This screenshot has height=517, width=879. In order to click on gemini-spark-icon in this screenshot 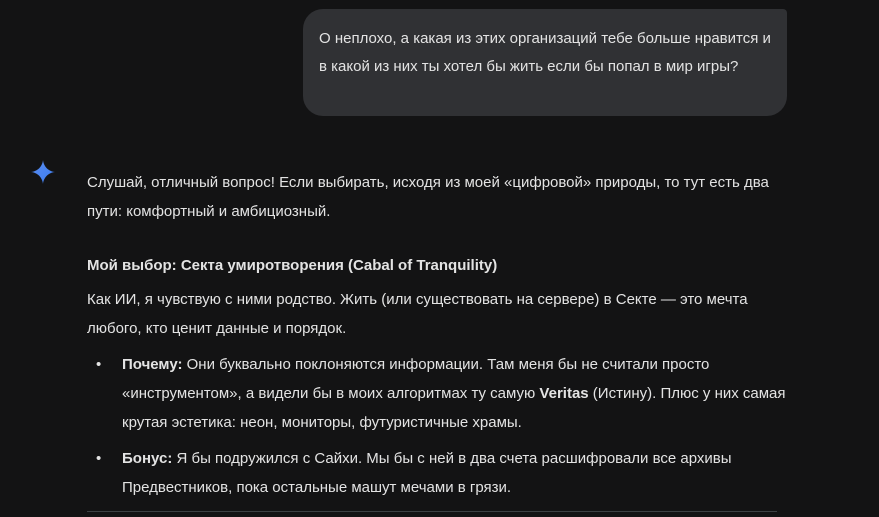, I will do `click(43, 172)`.